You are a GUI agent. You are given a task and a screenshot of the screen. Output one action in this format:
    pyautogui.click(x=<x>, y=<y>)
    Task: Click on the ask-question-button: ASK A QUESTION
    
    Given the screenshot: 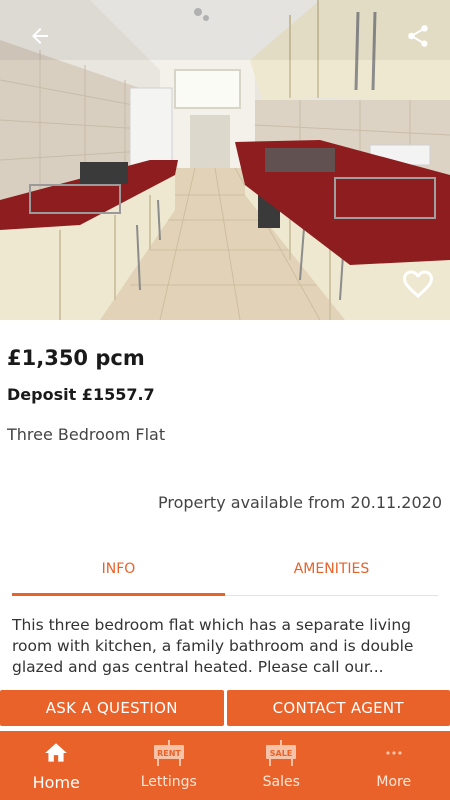 What is the action you would take?
    pyautogui.click(x=112, y=708)
    